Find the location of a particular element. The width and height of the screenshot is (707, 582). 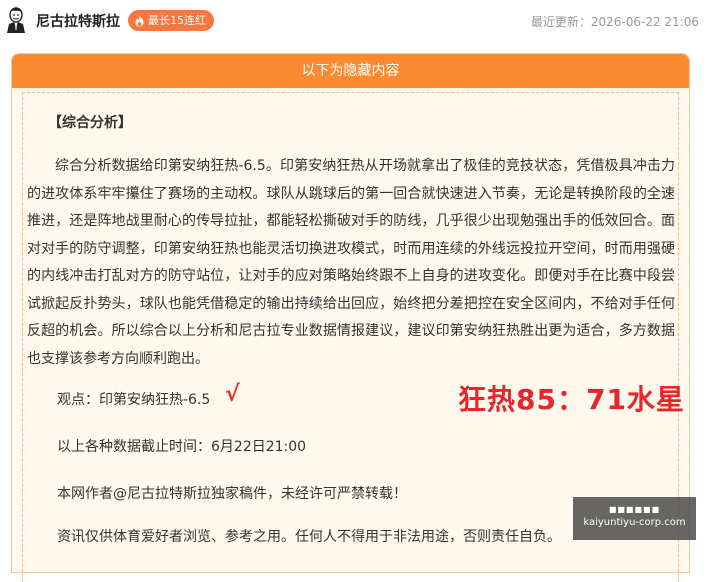

streak-badge-label: 最长15连红 is located at coordinates (177, 20).